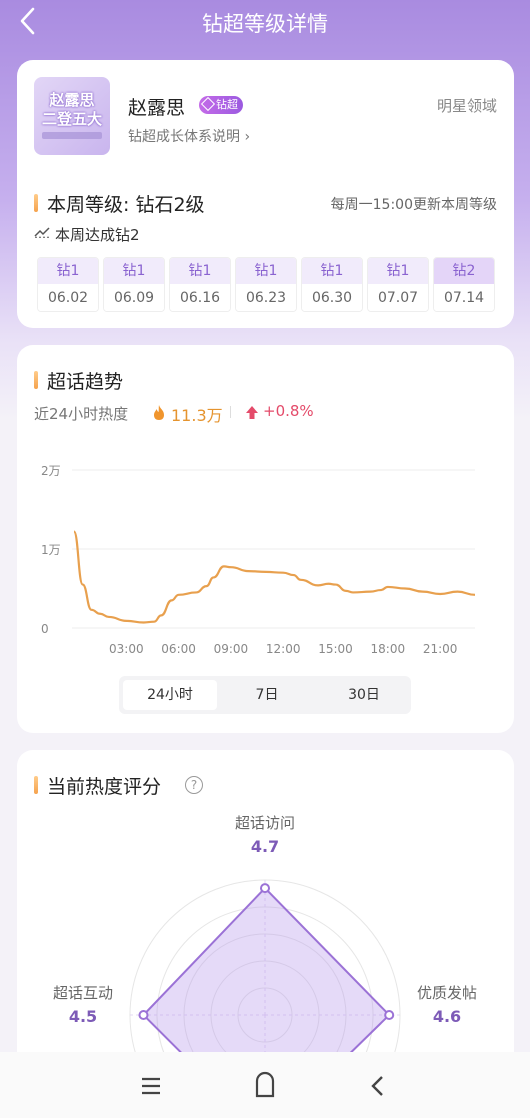 The width and height of the screenshot is (530, 1118). What do you see at coordinates (189, 136) in the screenshot?
I see `growth-system-link: 钻超成长体系说明 ›` at bounding box center [189, 136].